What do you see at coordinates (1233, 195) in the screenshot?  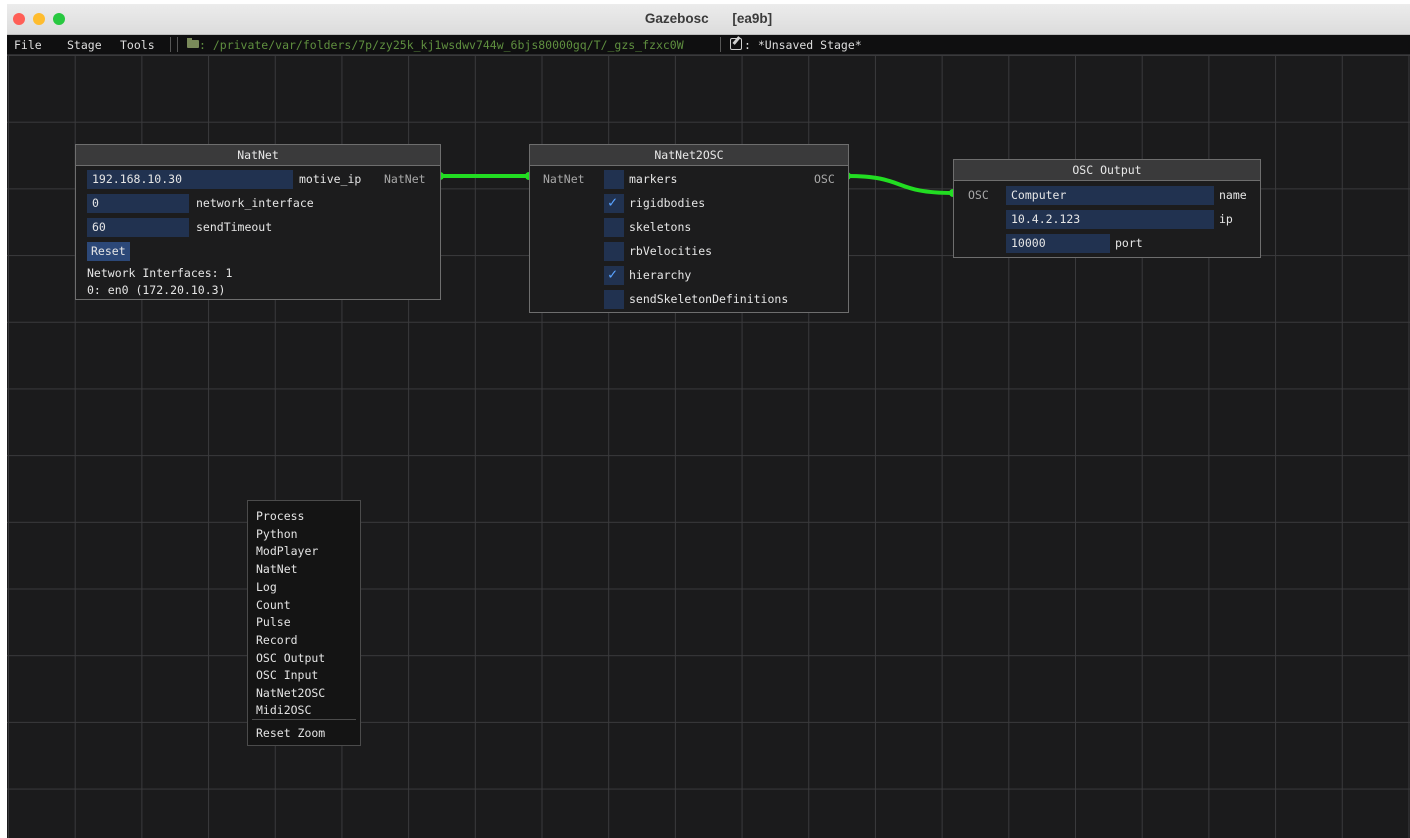 I see `osc-name-label: name` at bounding box center [1233, 195].